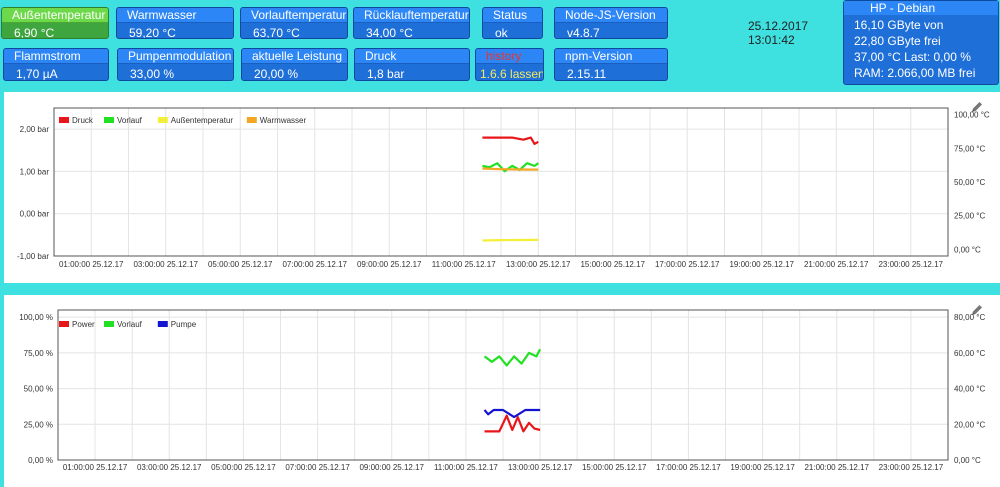 This screenshot has width=1000, height=487. Describe the element at coordinates (389, 264) in the screenshot. I see `x-tick-label: 09:00:00 25.12.17` at that location.